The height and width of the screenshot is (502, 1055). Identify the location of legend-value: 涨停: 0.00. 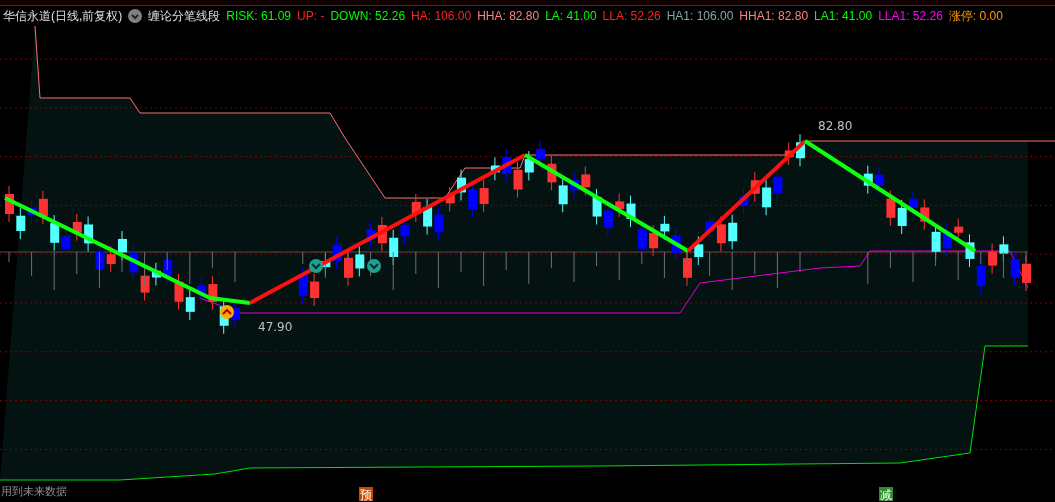
(975, 16).